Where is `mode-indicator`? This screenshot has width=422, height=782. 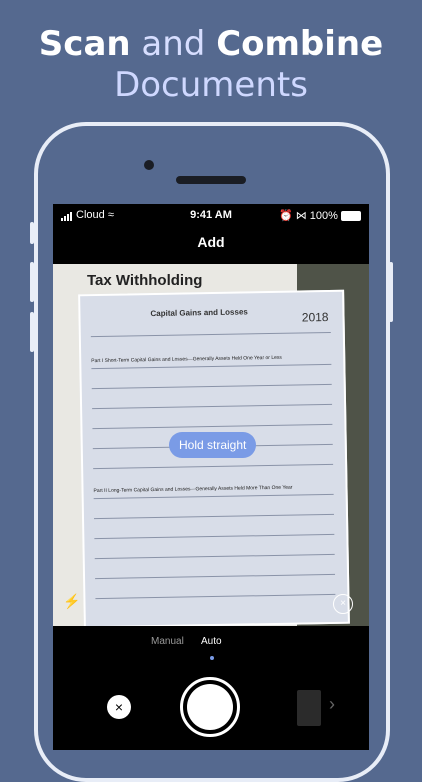 mode-indicator is located at coordinates (212, 658).